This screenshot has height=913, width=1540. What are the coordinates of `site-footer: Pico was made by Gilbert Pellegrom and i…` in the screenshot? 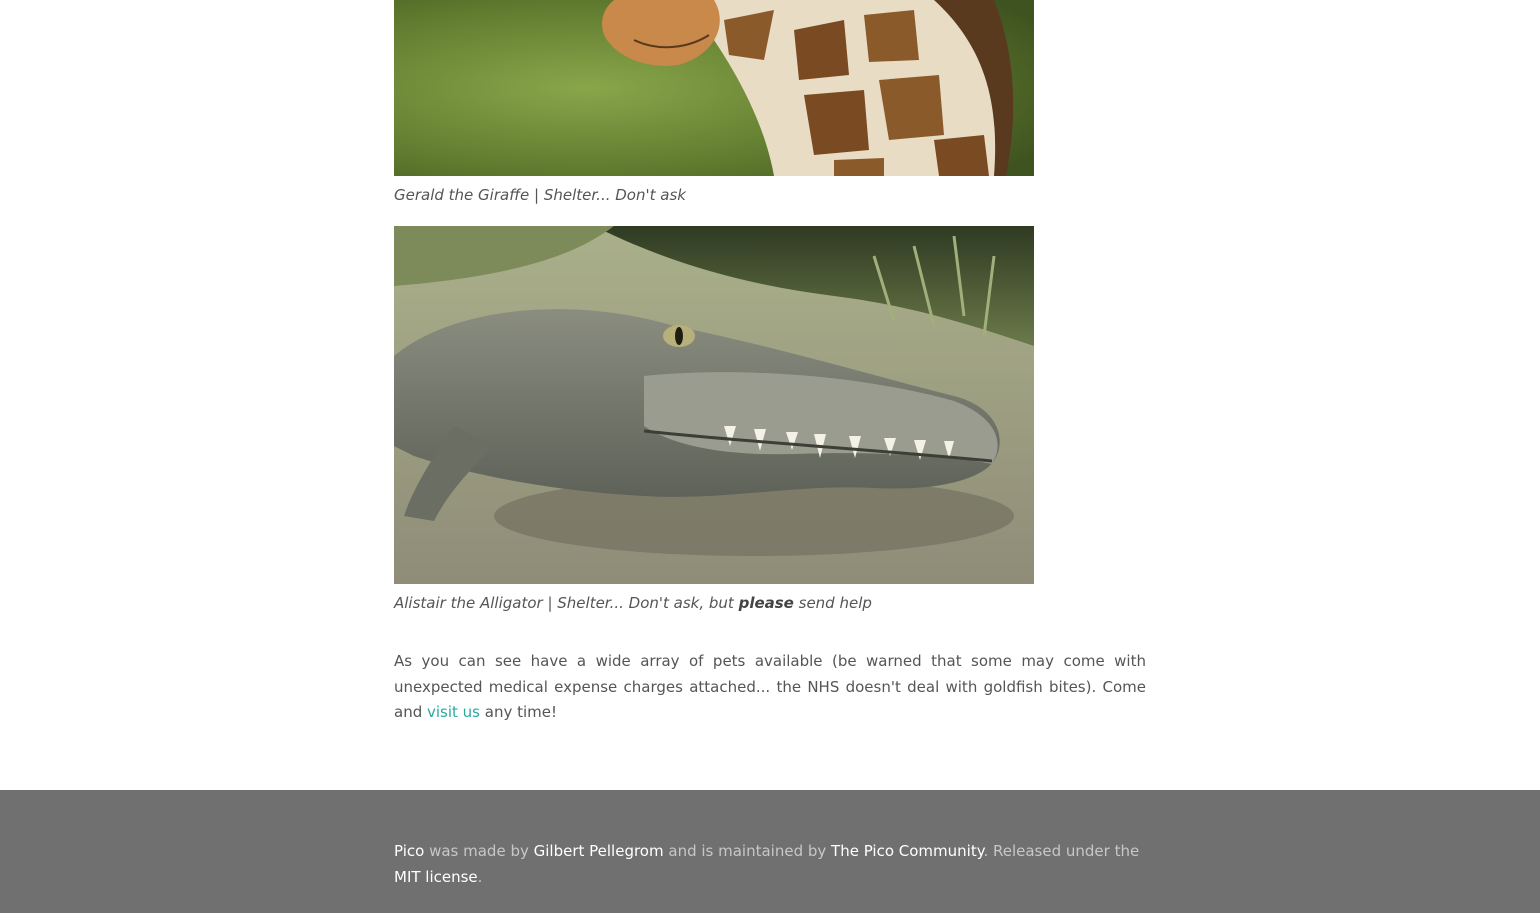 It's located at (770, 851).